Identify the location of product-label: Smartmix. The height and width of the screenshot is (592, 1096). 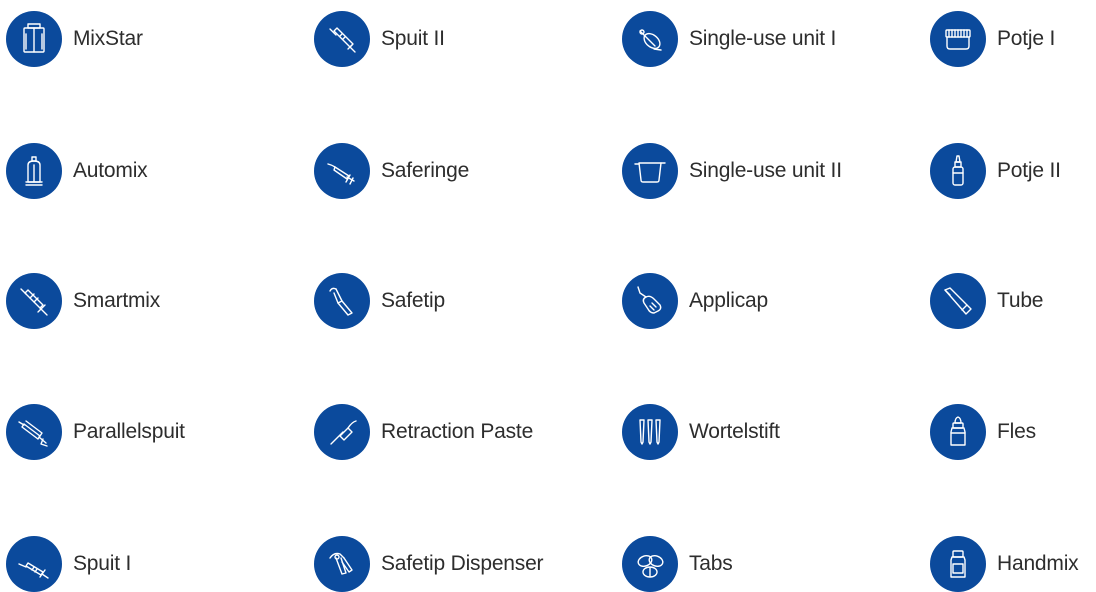
(117, 300).